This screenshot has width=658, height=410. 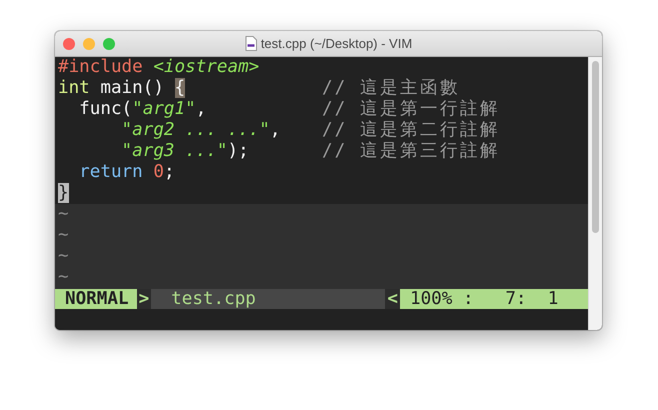 What do you see at coordinates (201, 130) in the screenshot?
I see `code-line: "arg2 ... ...",` at bounding box center [201, 130].